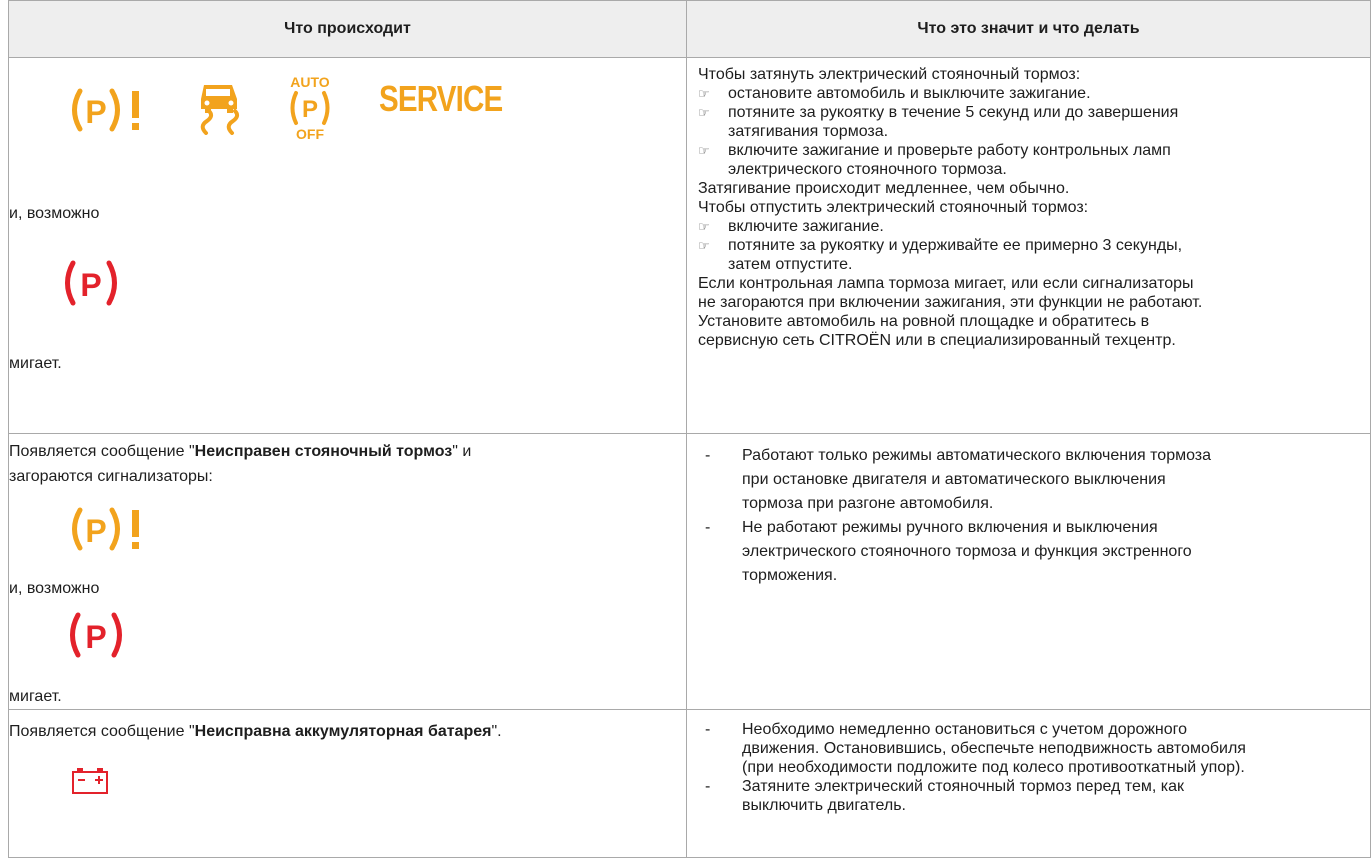  I want to click on row2-blinks-text: мигает., so click(35, 696).